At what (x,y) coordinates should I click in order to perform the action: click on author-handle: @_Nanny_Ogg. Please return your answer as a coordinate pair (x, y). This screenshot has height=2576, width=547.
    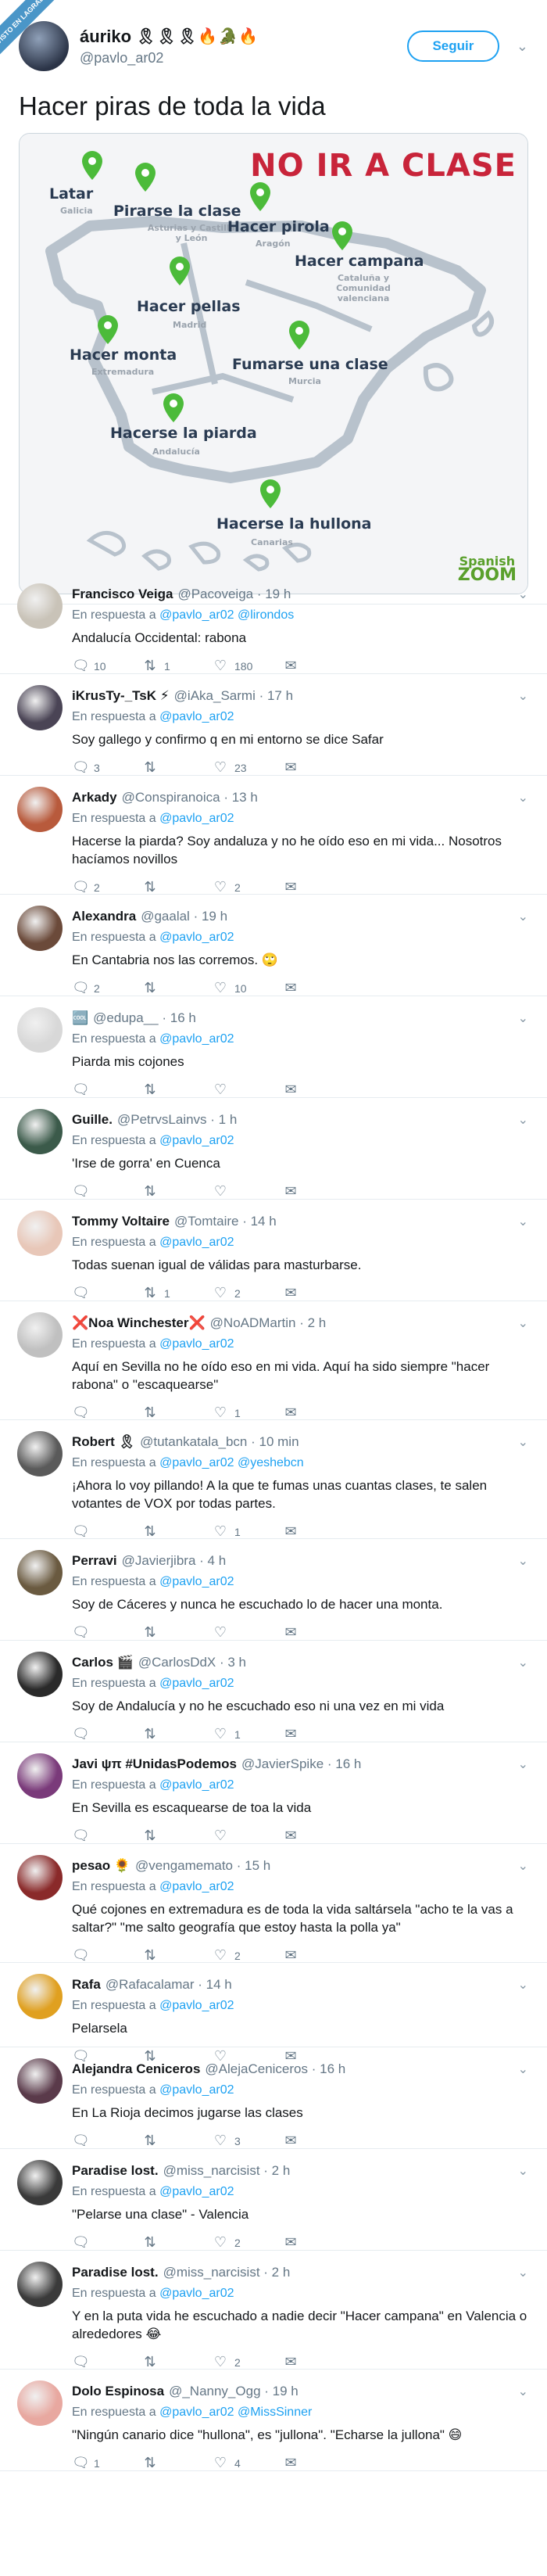
    Looking at the image, I should click on (215, 2391).